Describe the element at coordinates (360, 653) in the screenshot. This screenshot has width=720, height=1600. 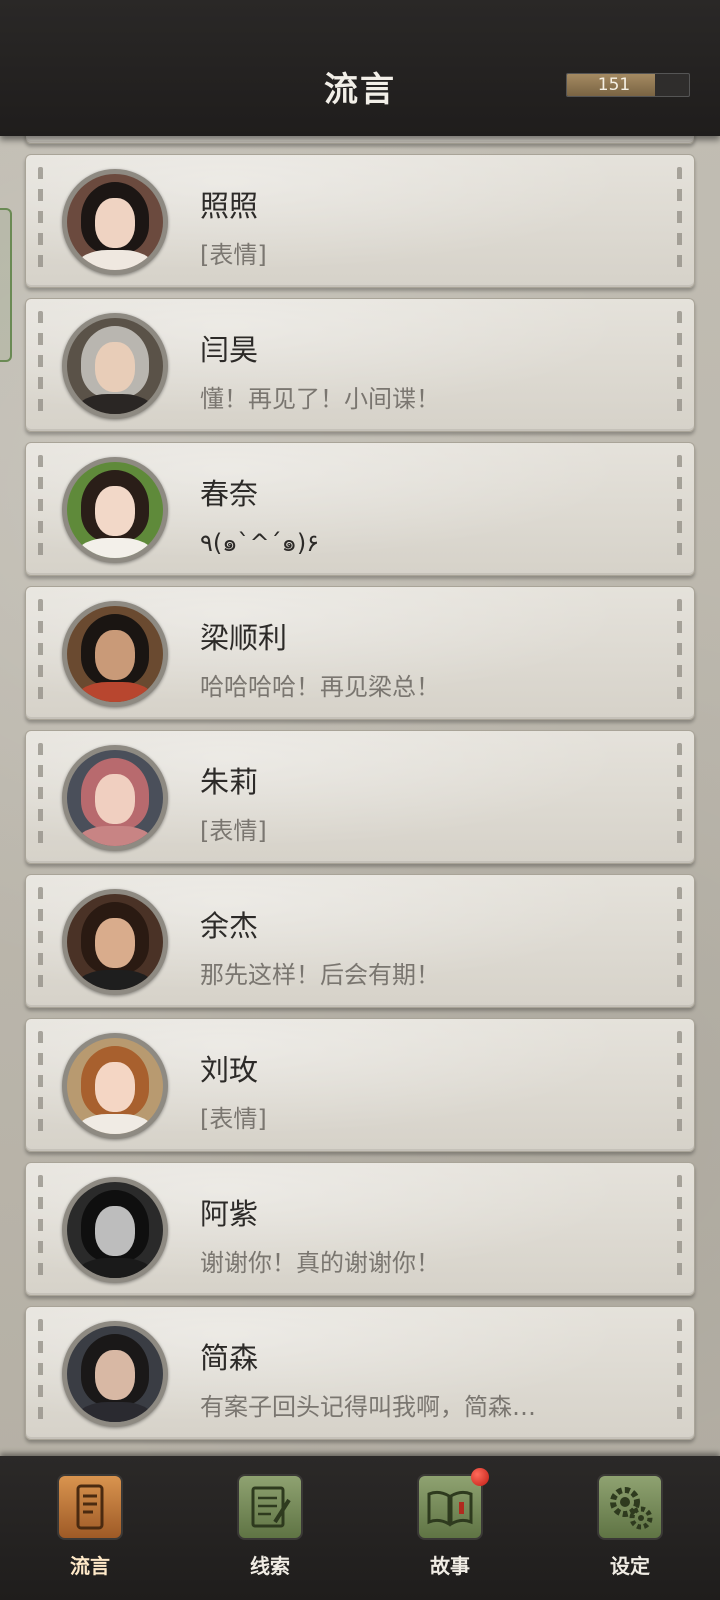
I see `contact-card: 梁顺利 哈哈哈哈！再见梁总！` at that location.